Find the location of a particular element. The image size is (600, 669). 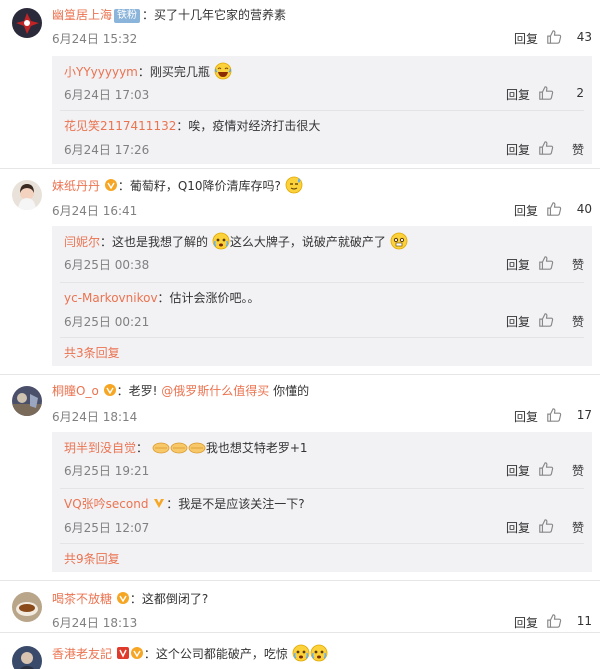

reply-line: VQ张吟second ：我是不是应该关注一下? is located at coordinates (324, 504).